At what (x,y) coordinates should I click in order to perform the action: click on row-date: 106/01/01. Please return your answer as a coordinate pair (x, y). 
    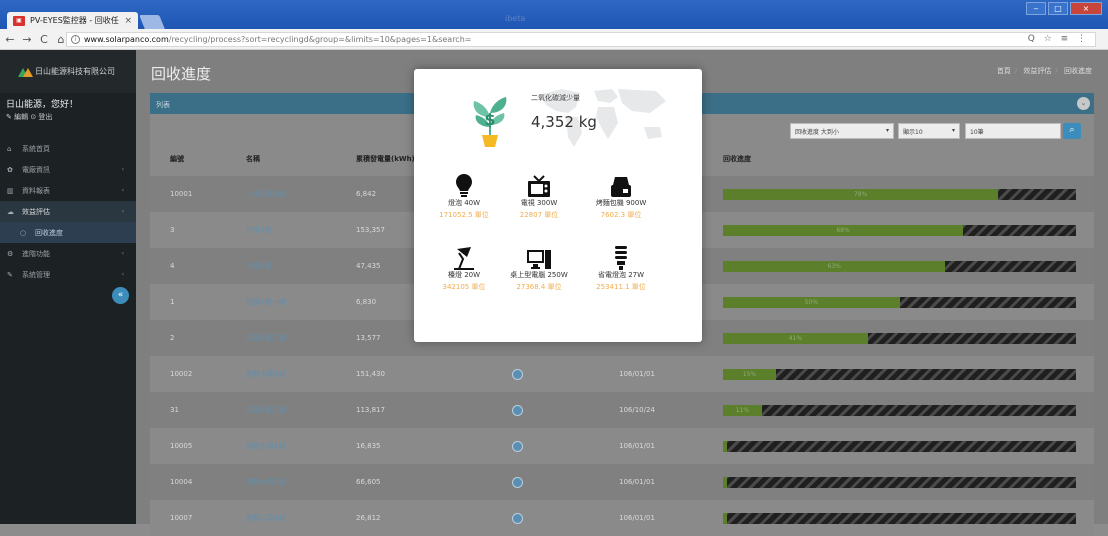
    Looking at the image, I should click on (637, 446).